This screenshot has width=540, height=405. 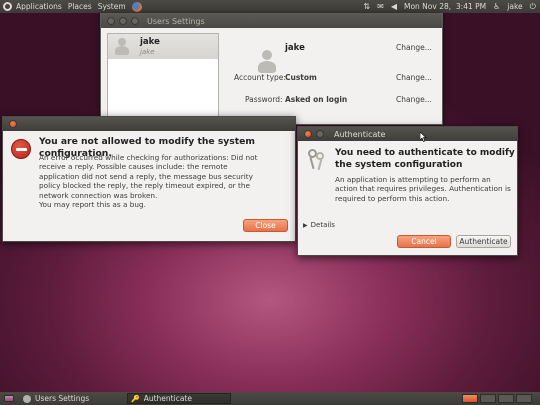 What do you see at coordinates (488, 398) in the screenshot?
I see `workspace-2-icon` at bounding box center [488, 398].